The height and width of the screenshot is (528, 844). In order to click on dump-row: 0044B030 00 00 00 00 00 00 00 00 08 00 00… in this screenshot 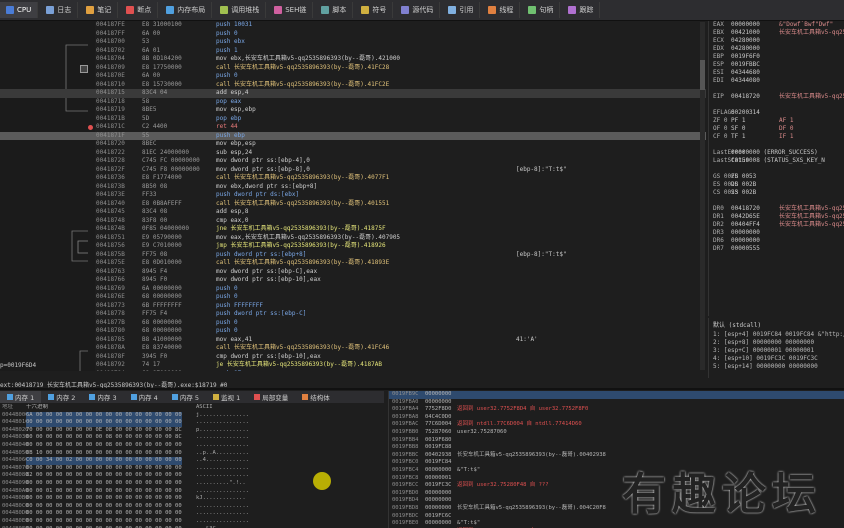, I will do `click(192, 438)`.